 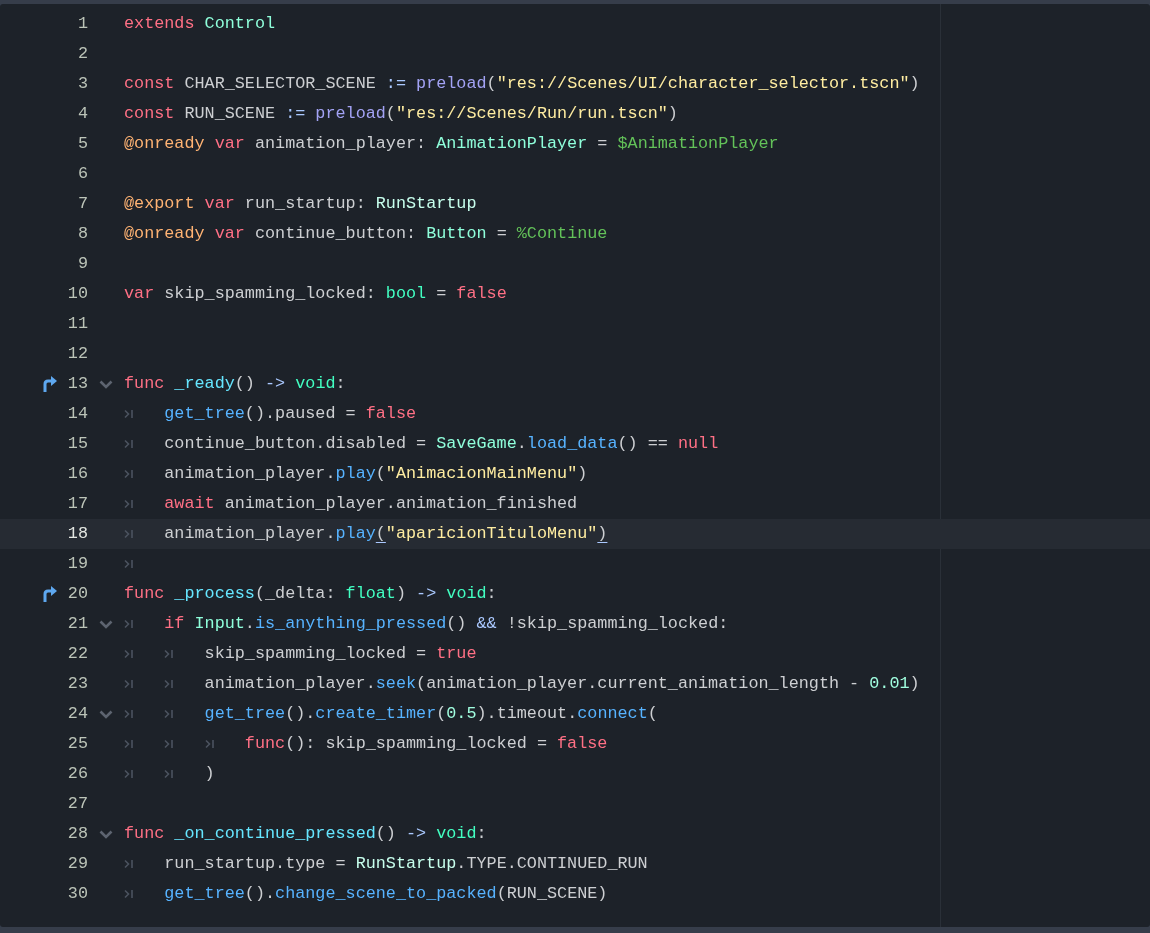 I want to click on code-line: @onready var animation_player: AnimationPlayer = $AnimationPlayer, so click(x=451, y=144).